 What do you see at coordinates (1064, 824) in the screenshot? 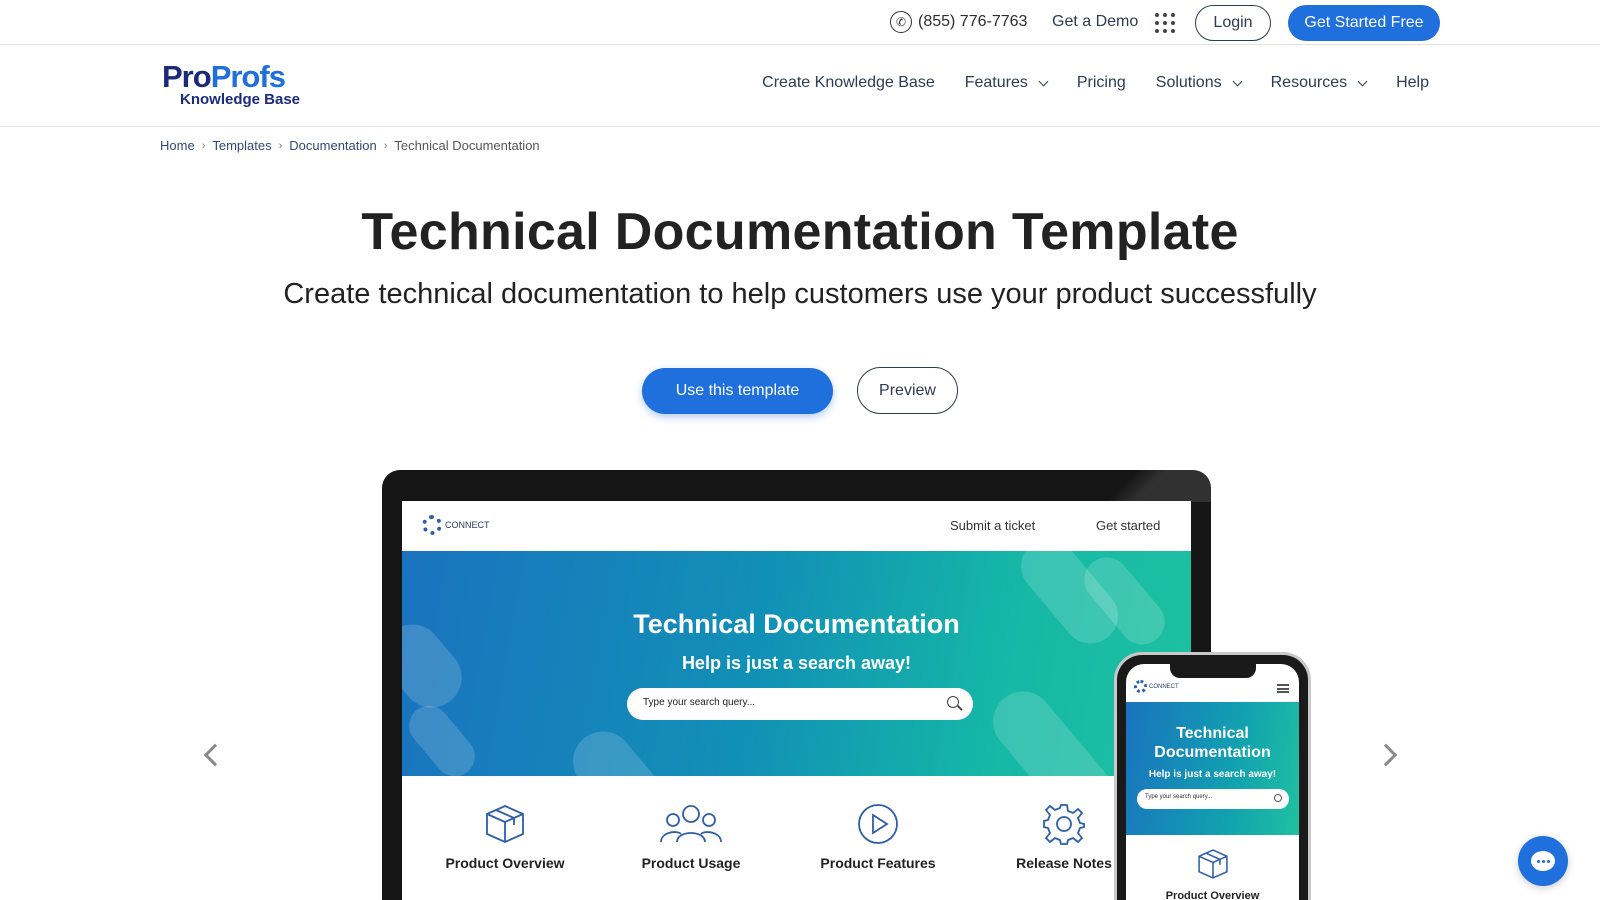
I see `gear-icon` at bounding box center [1064, 824].